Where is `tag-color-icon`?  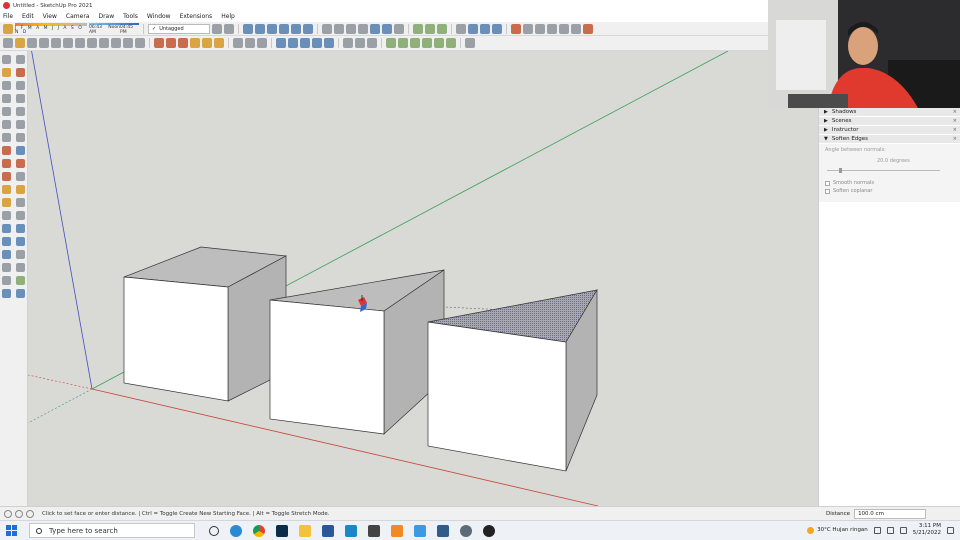 tag-color-icon is located at coordinates (217, 28).